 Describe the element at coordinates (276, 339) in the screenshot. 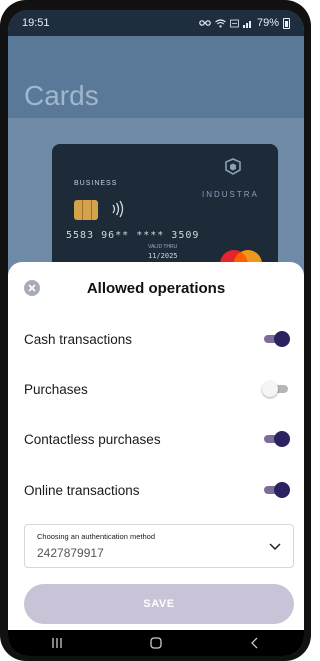

I see `cash-transactions-toggle` at that location.